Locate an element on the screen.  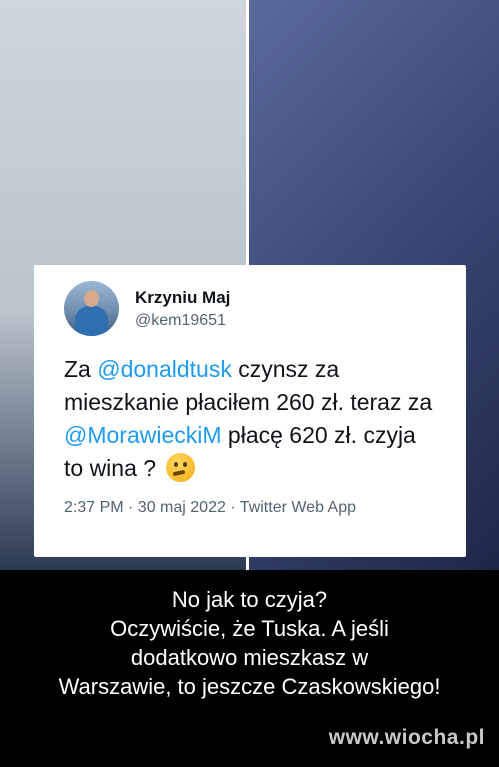
site-watermark: www.wiocha.pl is located at coordinates (406, 737).